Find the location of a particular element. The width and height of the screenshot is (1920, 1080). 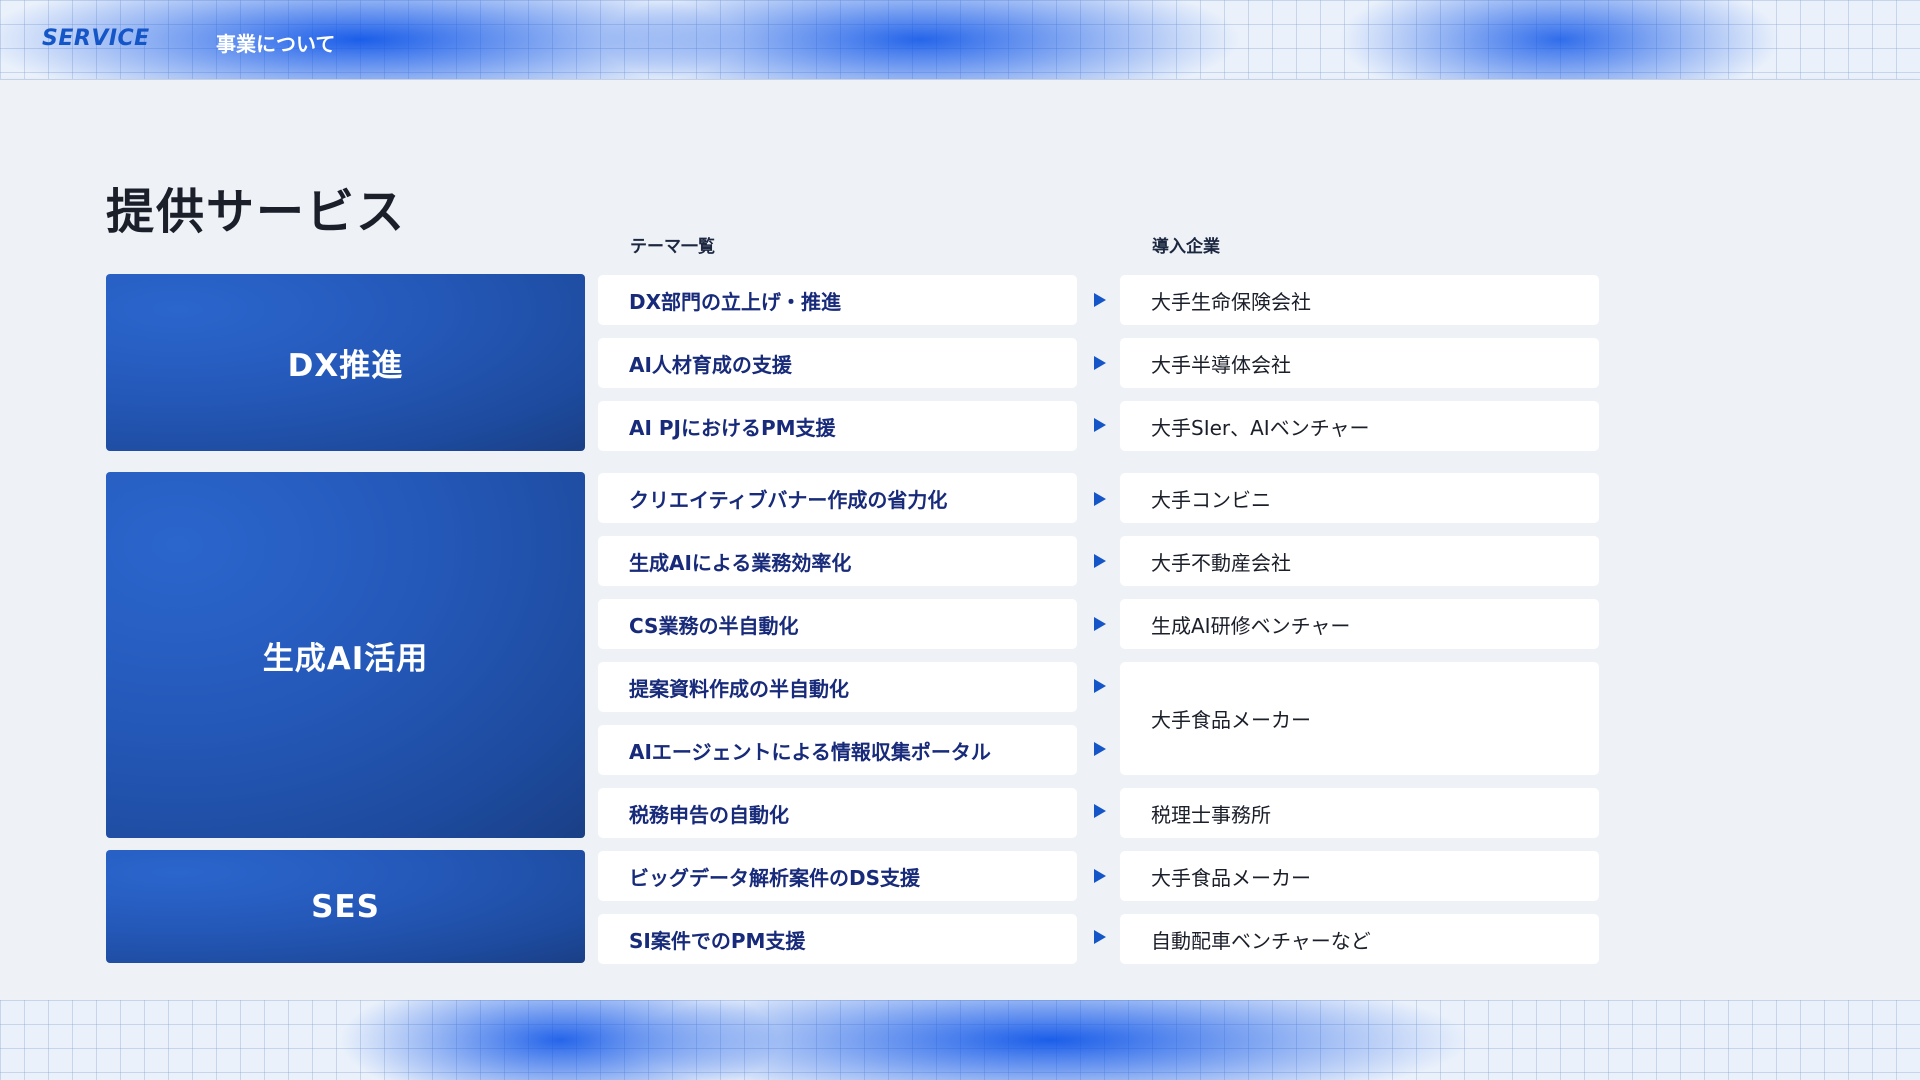

category-ses: SES is located at coordinates (345, 906).